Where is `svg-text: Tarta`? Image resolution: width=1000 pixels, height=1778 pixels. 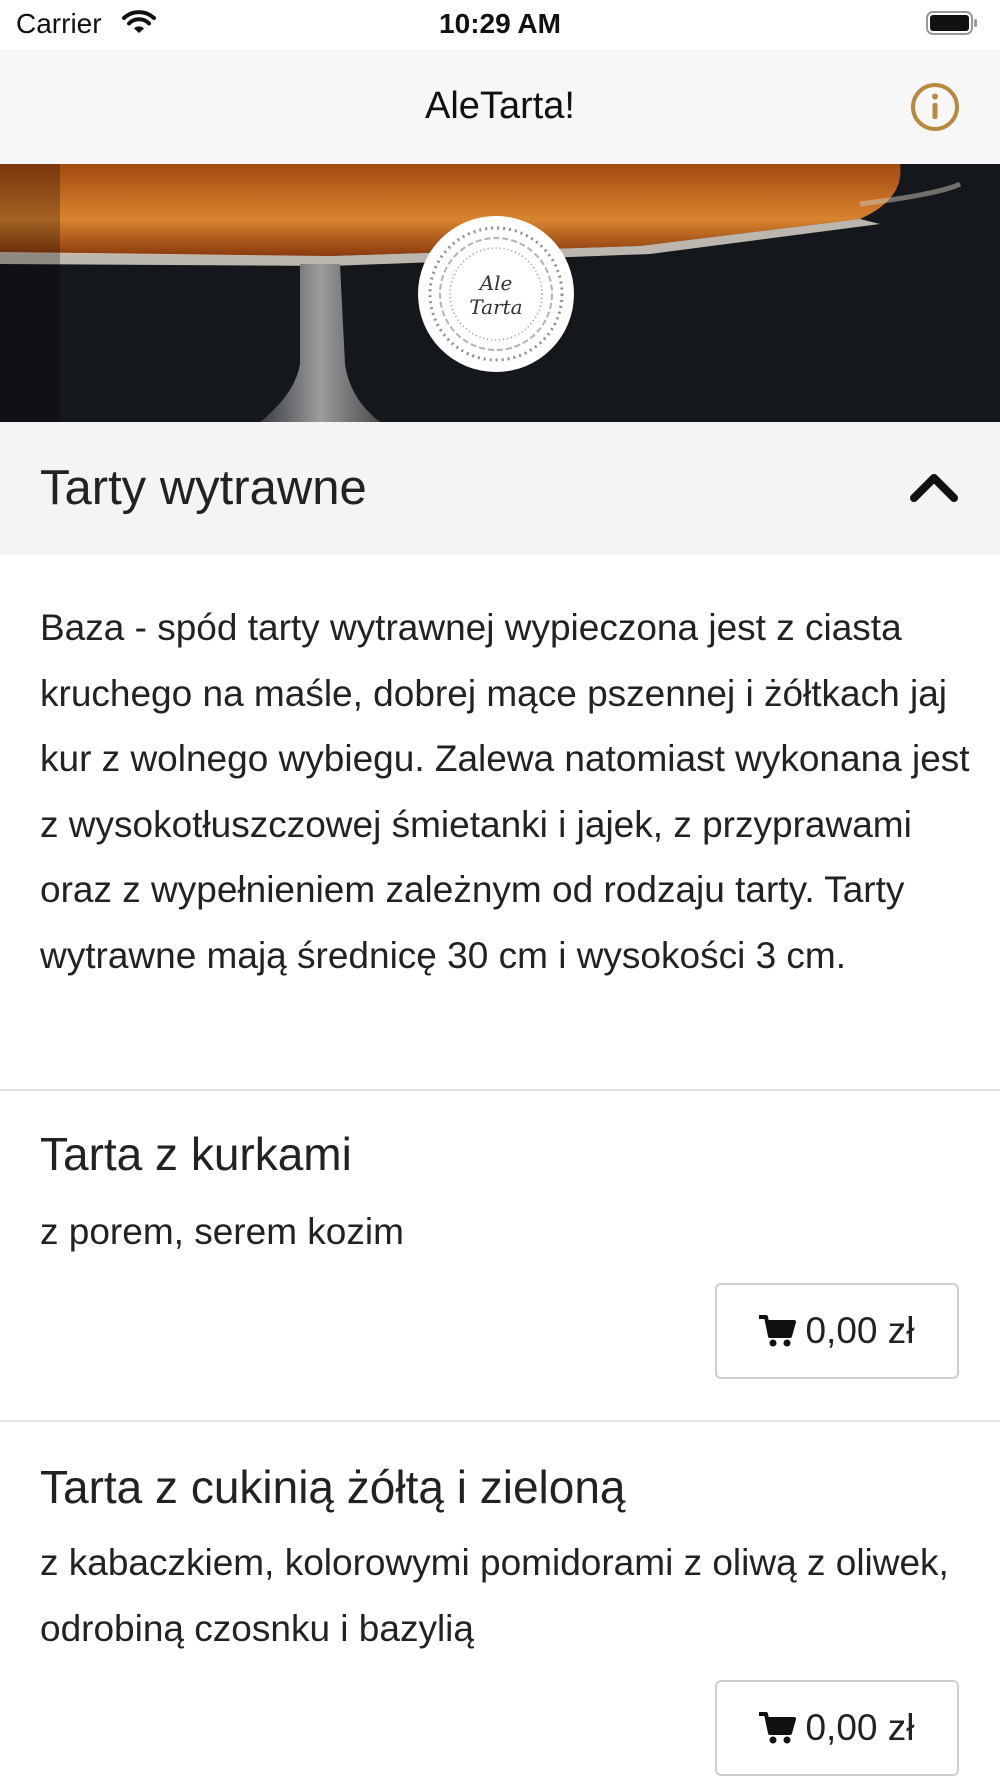
svg-text: Tarta is located at coordinates (495, 307).